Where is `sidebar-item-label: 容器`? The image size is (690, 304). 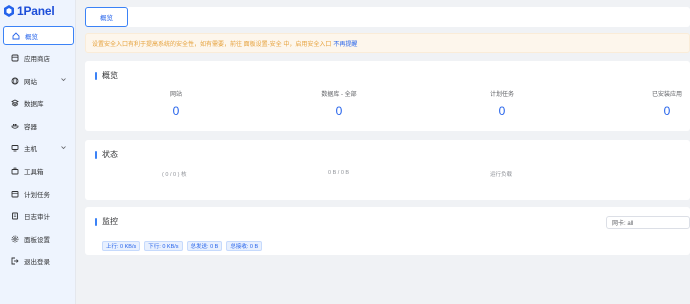
sidebar-item-label: 容器 is located at coordinates (30, 127).